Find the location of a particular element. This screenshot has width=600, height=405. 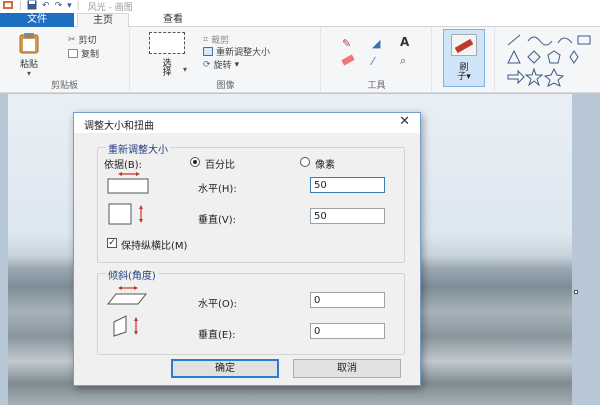

image-group: 选 择 ▾ ⌗ 裁剪 重新调整大小 ⟳ 旋转 ▾ 图像 is located at coordinates (226, 60).